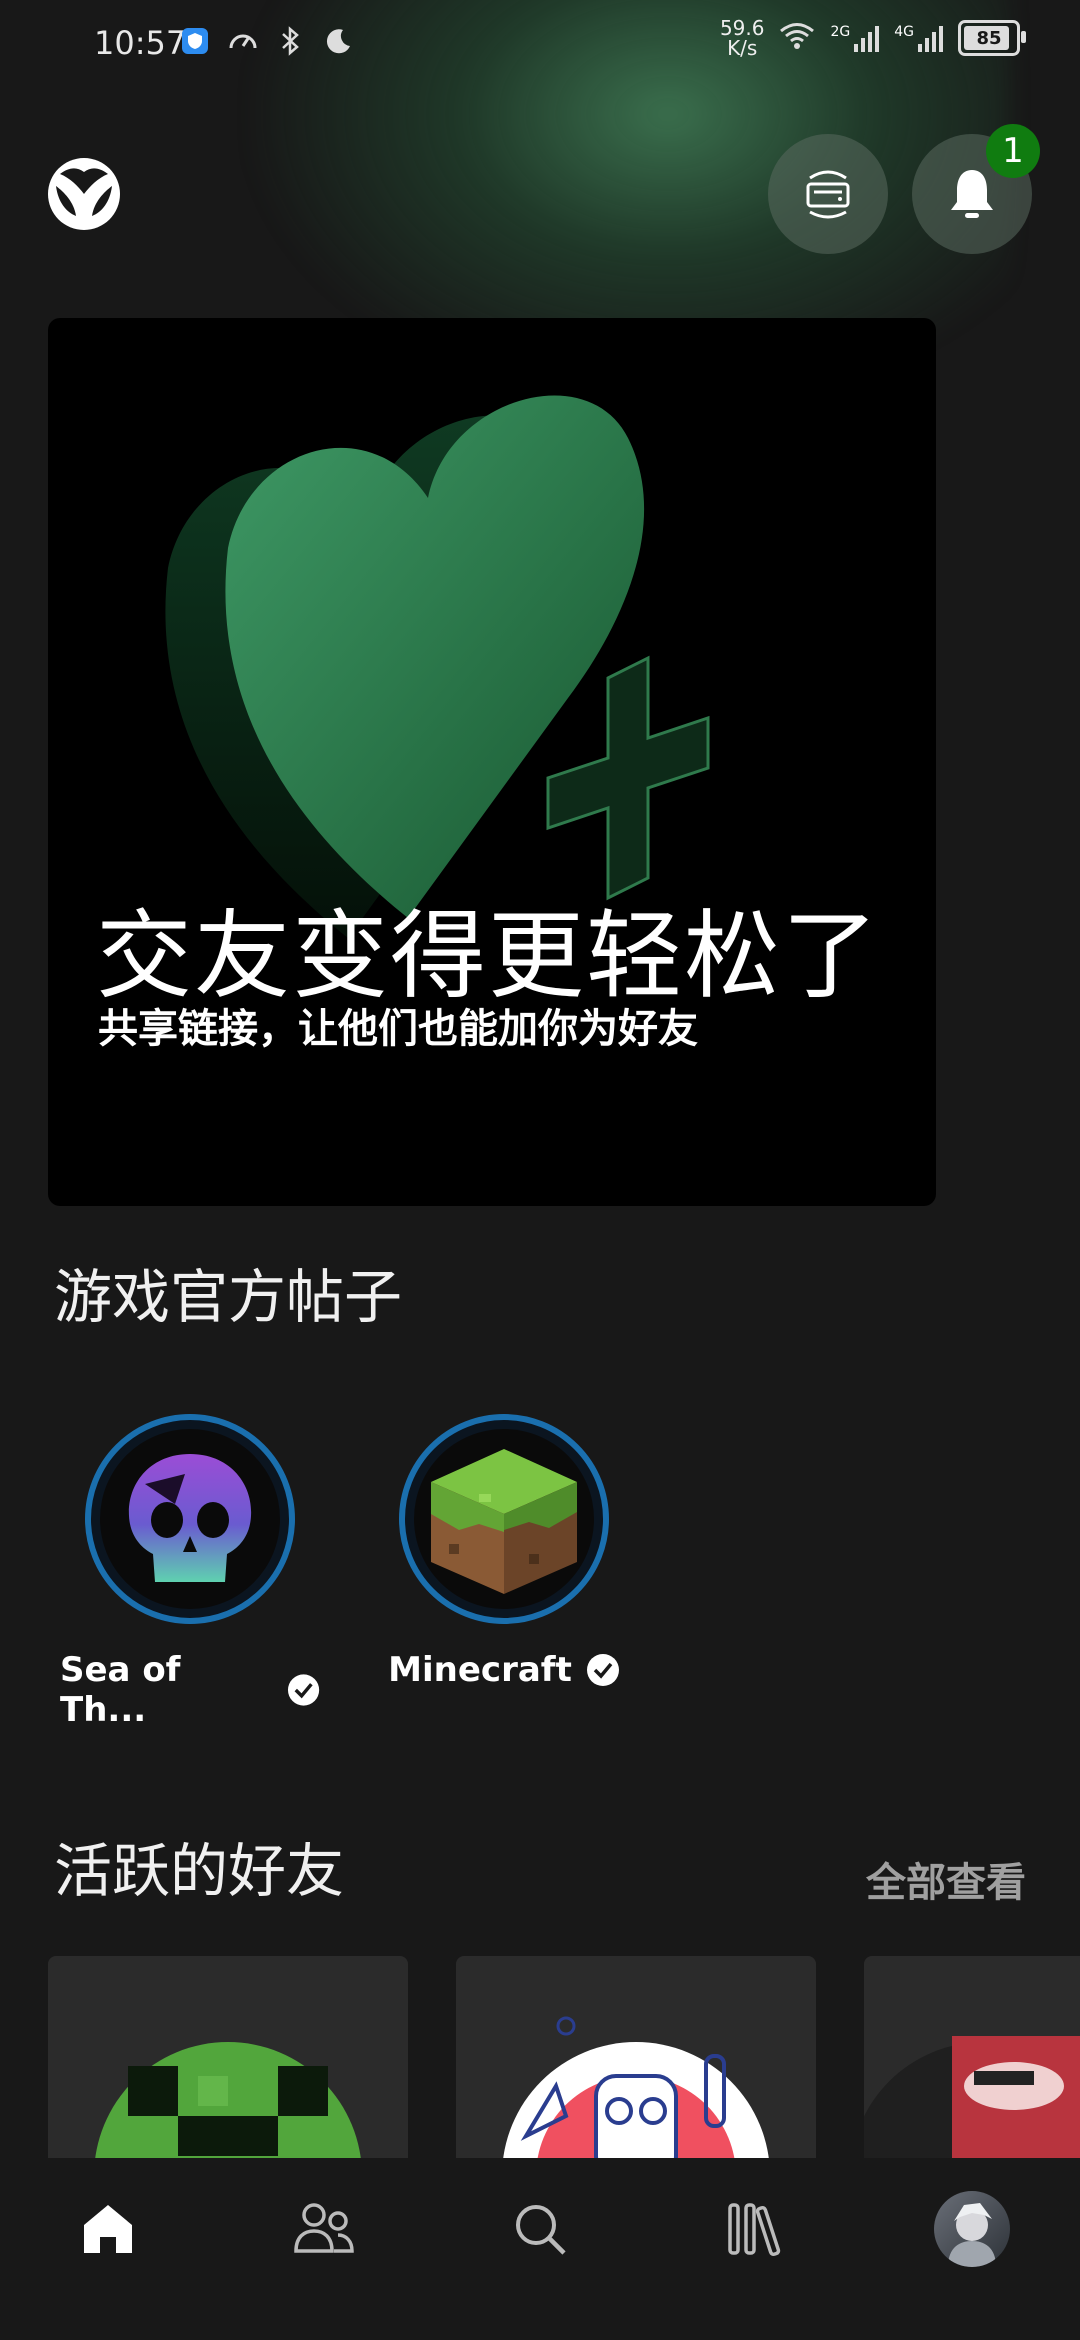 The height and width of the screenshot is (2340, 1080). I want to click on minecraft-avatar, so click(504, 1519).